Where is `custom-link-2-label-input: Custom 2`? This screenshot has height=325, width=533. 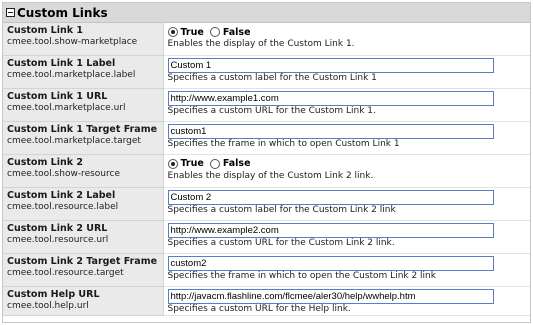
custom-link-2-label-input: Custom 2 is located at coordinates (330, 197).